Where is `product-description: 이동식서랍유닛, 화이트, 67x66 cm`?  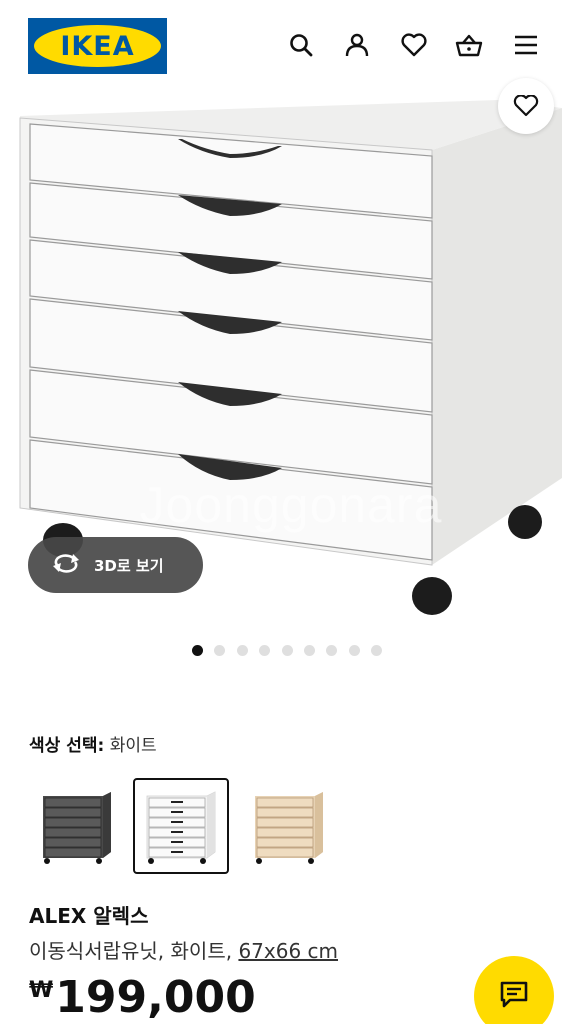
product-description: 이동식서랍유닛, 화이트, 67x66 cm is located at coordinates (183, 949).